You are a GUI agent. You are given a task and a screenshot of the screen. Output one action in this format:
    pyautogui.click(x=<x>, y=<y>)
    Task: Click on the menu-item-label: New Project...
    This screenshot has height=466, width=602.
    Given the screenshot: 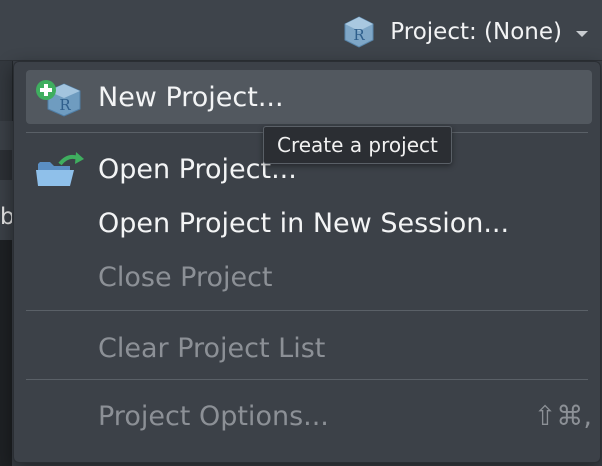 What is the action you would take?
    pyautogui.click(x=191, y=97)
    